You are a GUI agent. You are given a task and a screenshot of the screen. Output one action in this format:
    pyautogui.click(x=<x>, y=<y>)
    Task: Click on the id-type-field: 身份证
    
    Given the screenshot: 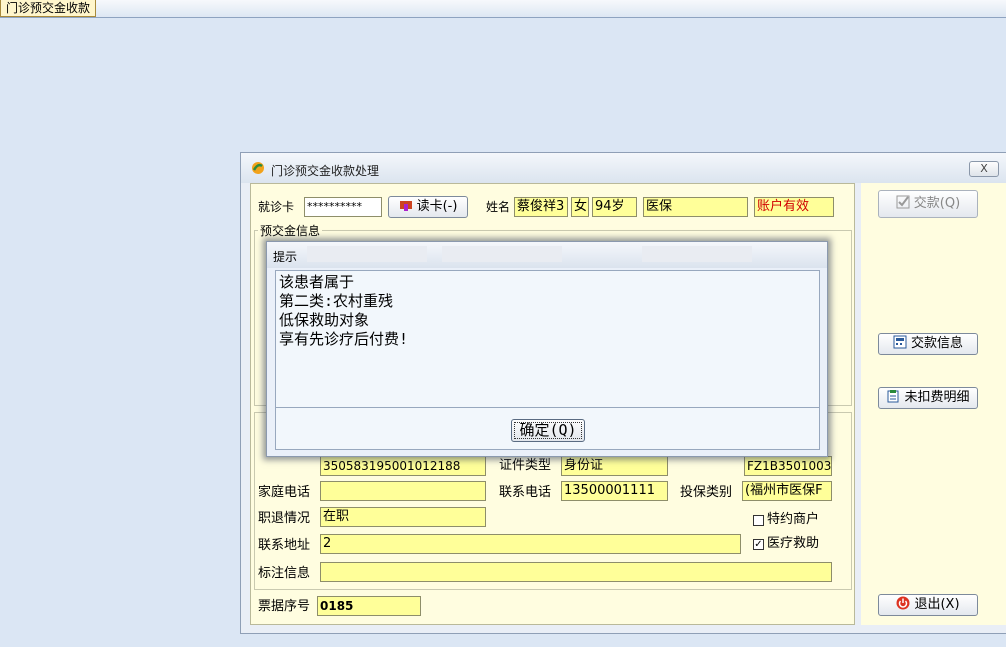 What is the action you would take?
    pyautogui.click(x=614, y=466)
    